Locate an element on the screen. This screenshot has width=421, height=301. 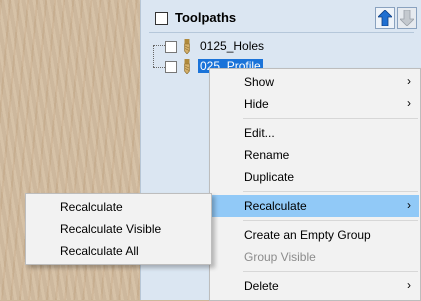
tree-item-label: 0125_Holes is located at coordinates (232, 46).